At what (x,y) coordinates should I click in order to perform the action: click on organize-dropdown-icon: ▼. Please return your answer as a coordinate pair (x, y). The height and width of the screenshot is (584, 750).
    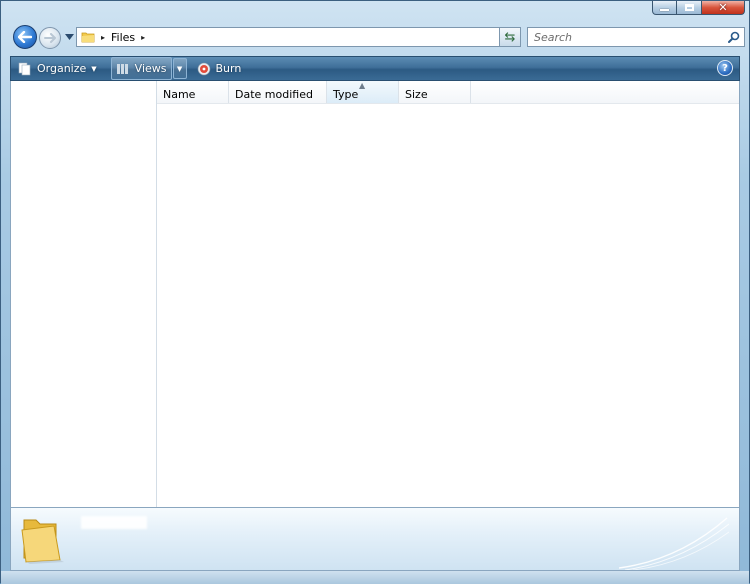
    Looking at the image, I should click on (94, 68).